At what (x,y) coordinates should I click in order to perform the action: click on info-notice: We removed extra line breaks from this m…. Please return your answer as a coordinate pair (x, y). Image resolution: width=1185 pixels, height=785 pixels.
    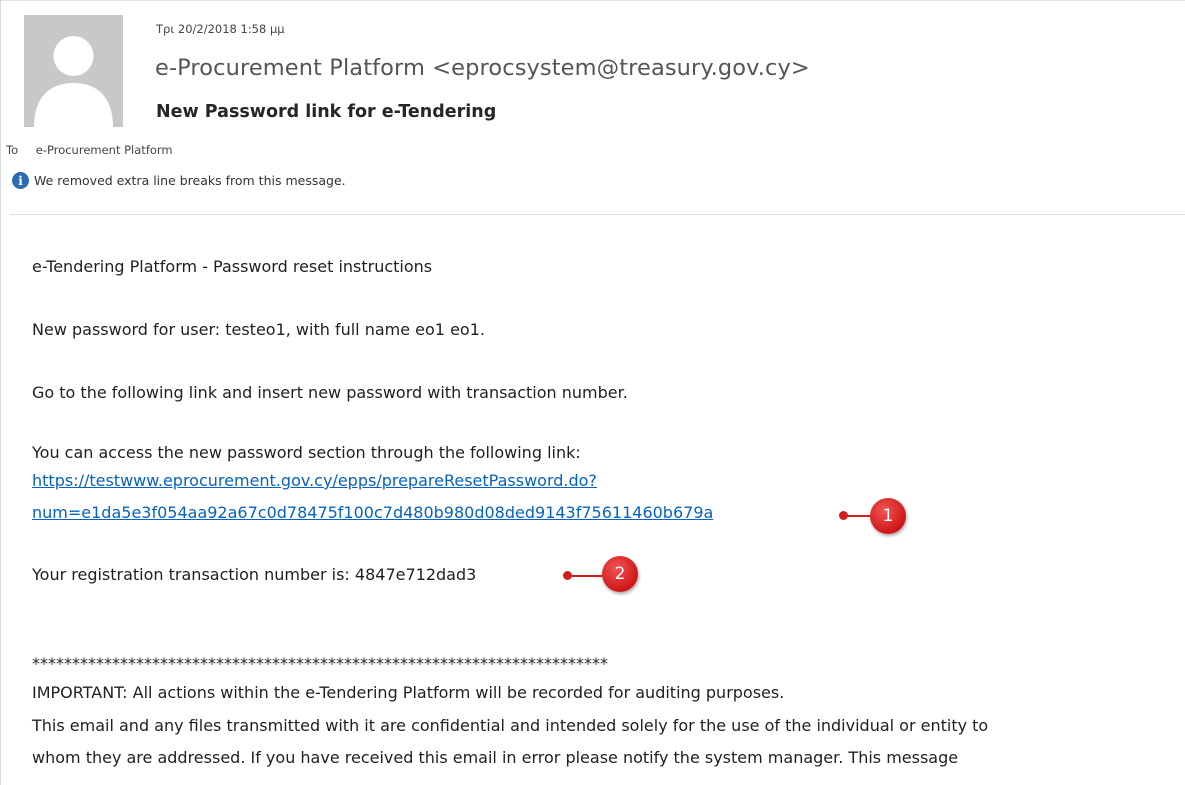
    Looking at the image, I should click on (190, 180).